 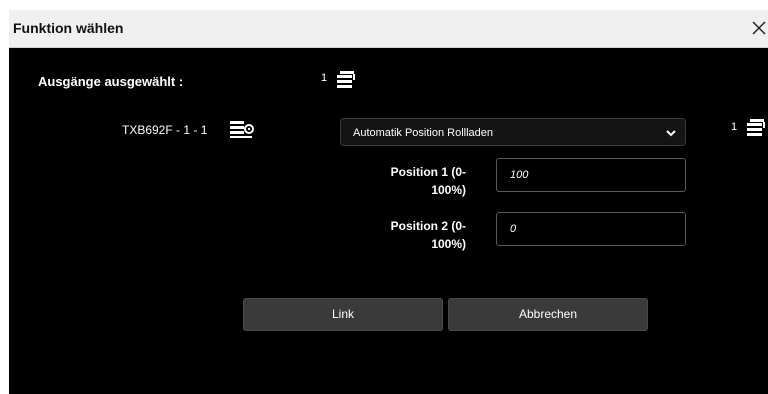 What do you see at coordinates (343, 314) in the screenshot?
I see `link-button: Link` at bounding box center [343, 314].